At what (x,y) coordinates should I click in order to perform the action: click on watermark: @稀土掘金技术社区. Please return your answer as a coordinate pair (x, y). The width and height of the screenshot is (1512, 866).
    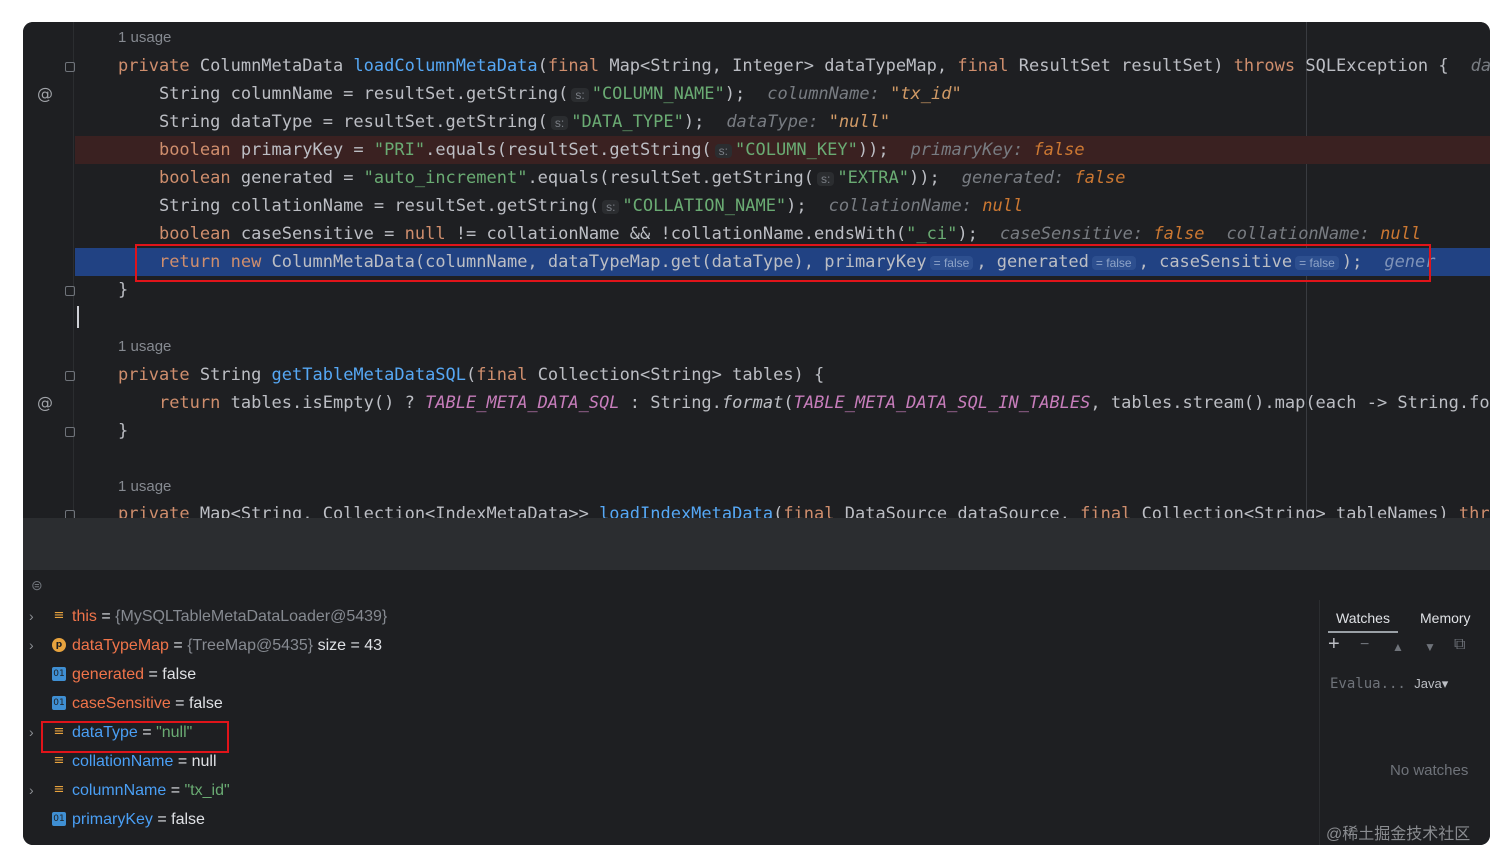
    Looking at the image, I should click on (1398, 834).